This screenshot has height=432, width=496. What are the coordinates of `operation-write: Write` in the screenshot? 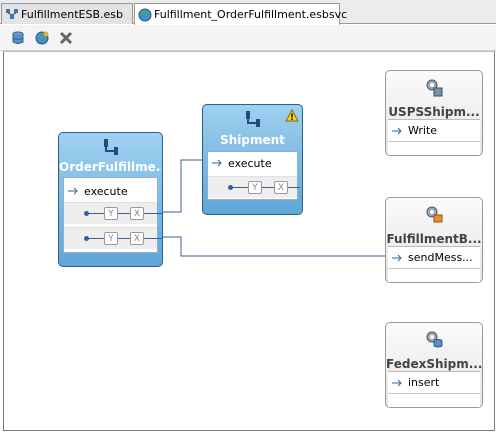 It's located at (434, 131).